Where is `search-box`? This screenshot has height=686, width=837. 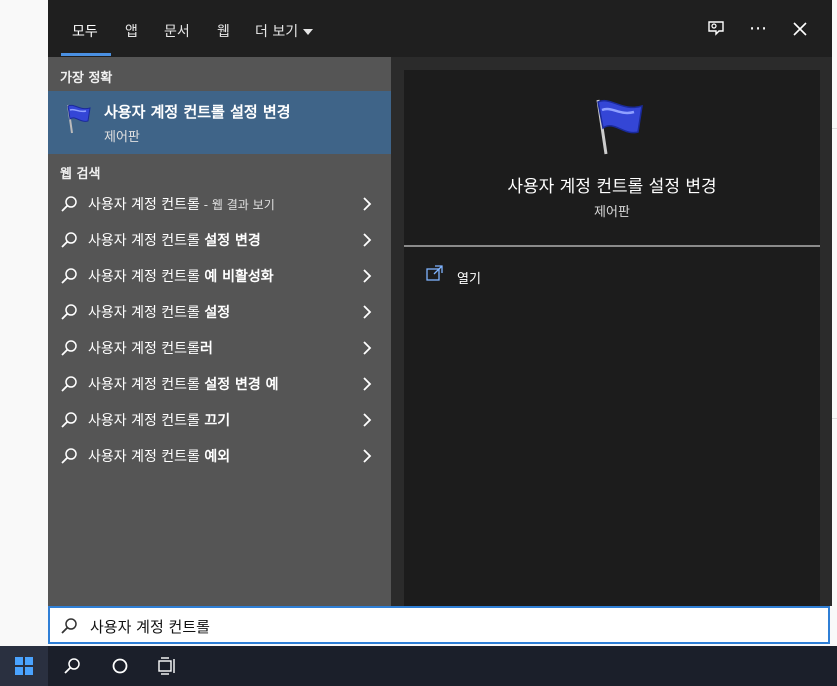
search-box is located at coordinates (439, 625).